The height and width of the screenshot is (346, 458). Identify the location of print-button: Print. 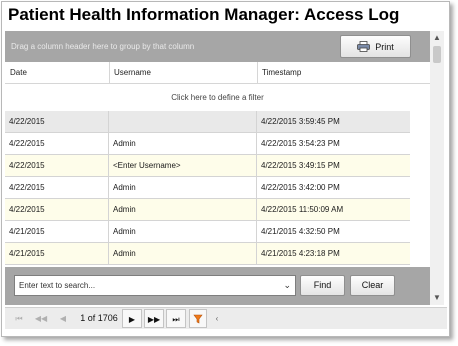
(375, 46).